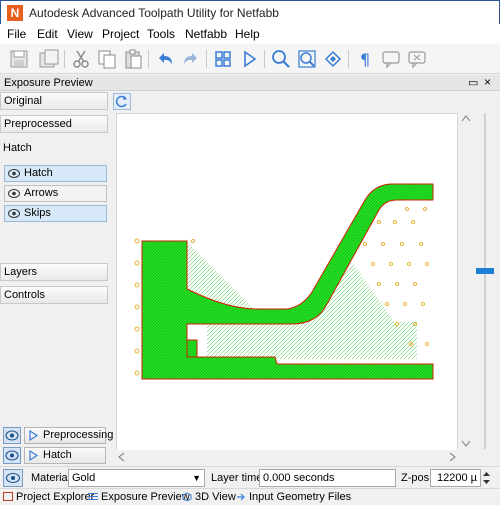  What do you see at coordinates (250, 83) in the screenshot?
I see `exposure-preview-panel-header: Exposure Preview ▭ ×` at bounding box center [250, 83].